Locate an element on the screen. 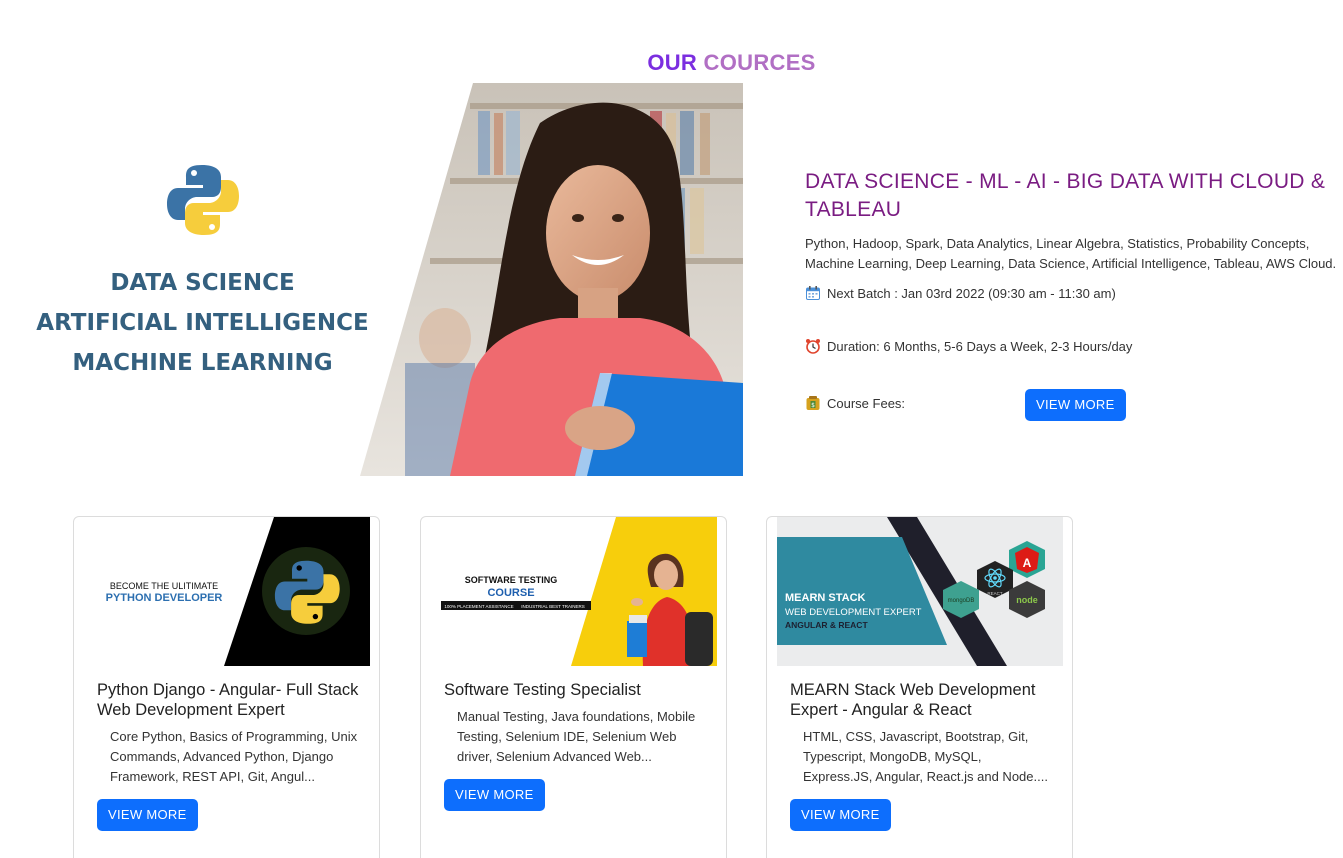 The height and width of the screenshot is (858, 1343). banner-line-2: ARTIFICIAL INTELLIGENCE is located at coordinates (202, 323).